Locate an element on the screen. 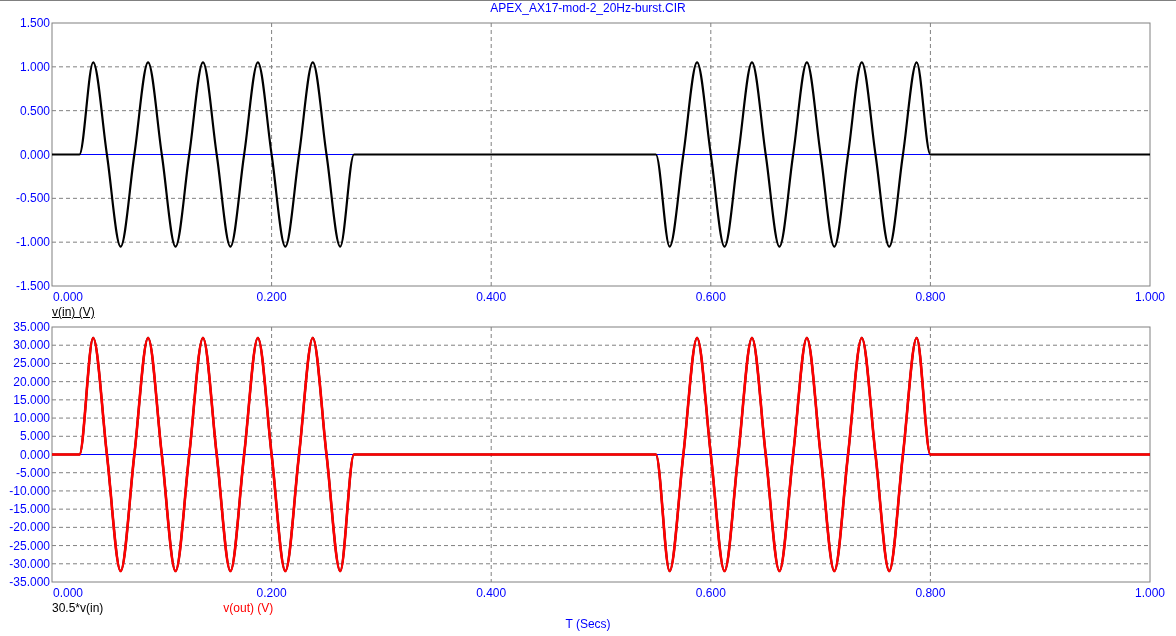 The width and height of the screenshot is (1176, 636). axis-tick-label: 30.000 is located at coordinates (31, 345).